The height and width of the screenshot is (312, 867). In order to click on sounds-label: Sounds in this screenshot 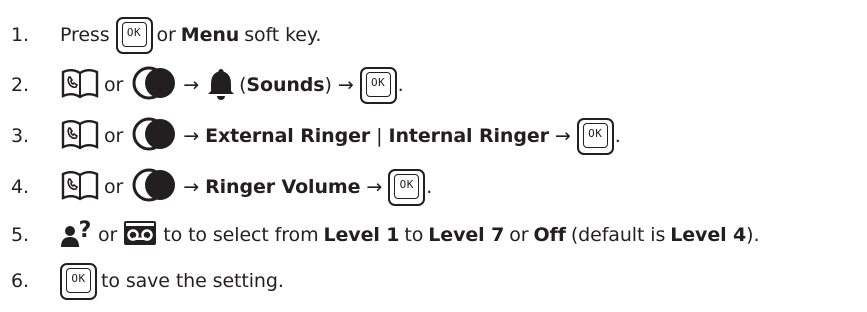, I will do `click(285, 85)`.